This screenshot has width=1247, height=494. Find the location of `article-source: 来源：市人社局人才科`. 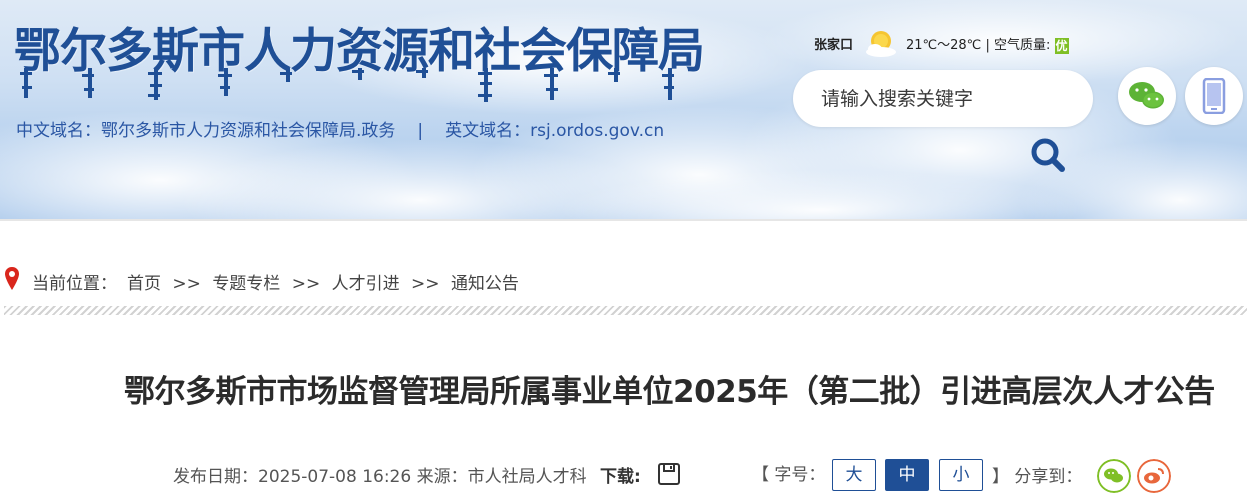

article-source: 来源：市人社局人才科 is located at coordinates (501, 477).